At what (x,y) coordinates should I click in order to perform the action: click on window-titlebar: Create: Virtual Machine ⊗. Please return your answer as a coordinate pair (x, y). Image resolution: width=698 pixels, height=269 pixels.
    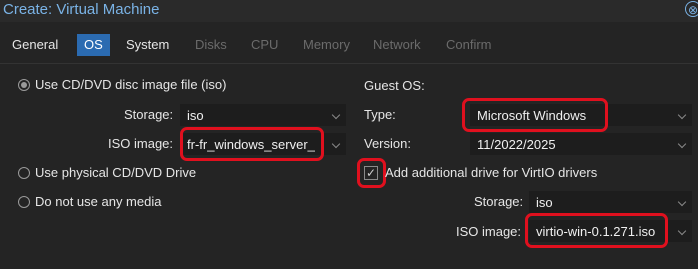
    Looking at the image, I should click on (349, 11).